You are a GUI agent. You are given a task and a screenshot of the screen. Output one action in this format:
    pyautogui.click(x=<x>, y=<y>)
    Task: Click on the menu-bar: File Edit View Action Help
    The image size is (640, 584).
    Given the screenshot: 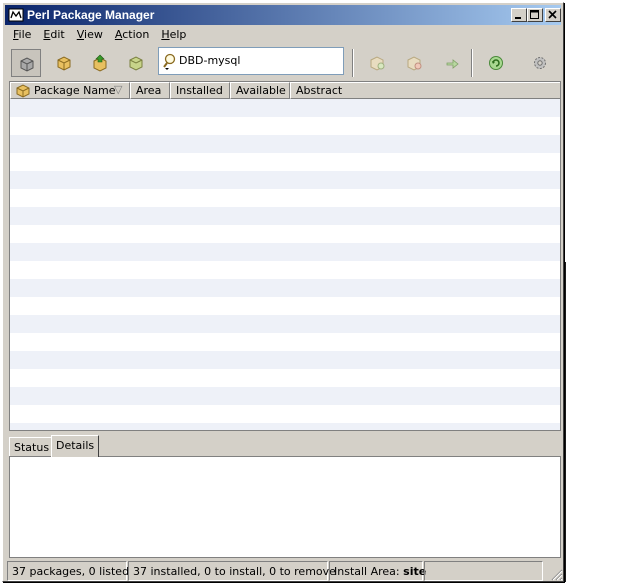 What is the action you would take?
    pyautogui.click(x=99, y=36)
    